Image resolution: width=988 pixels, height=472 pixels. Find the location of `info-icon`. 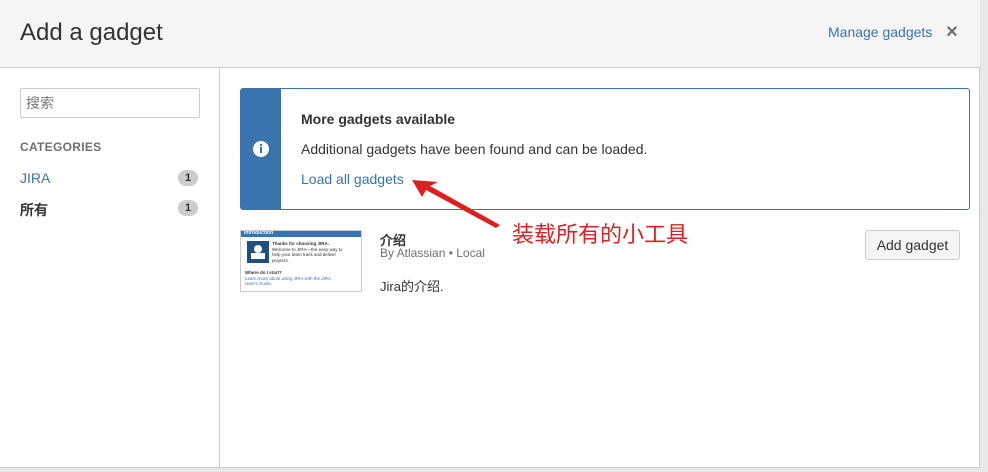

info-icon is located at coordinates (261, 149).